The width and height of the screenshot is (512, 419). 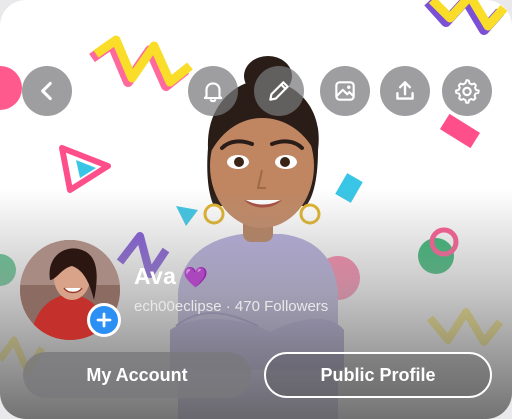 I want to click on gallery-icon, so click(x=345, y=91).